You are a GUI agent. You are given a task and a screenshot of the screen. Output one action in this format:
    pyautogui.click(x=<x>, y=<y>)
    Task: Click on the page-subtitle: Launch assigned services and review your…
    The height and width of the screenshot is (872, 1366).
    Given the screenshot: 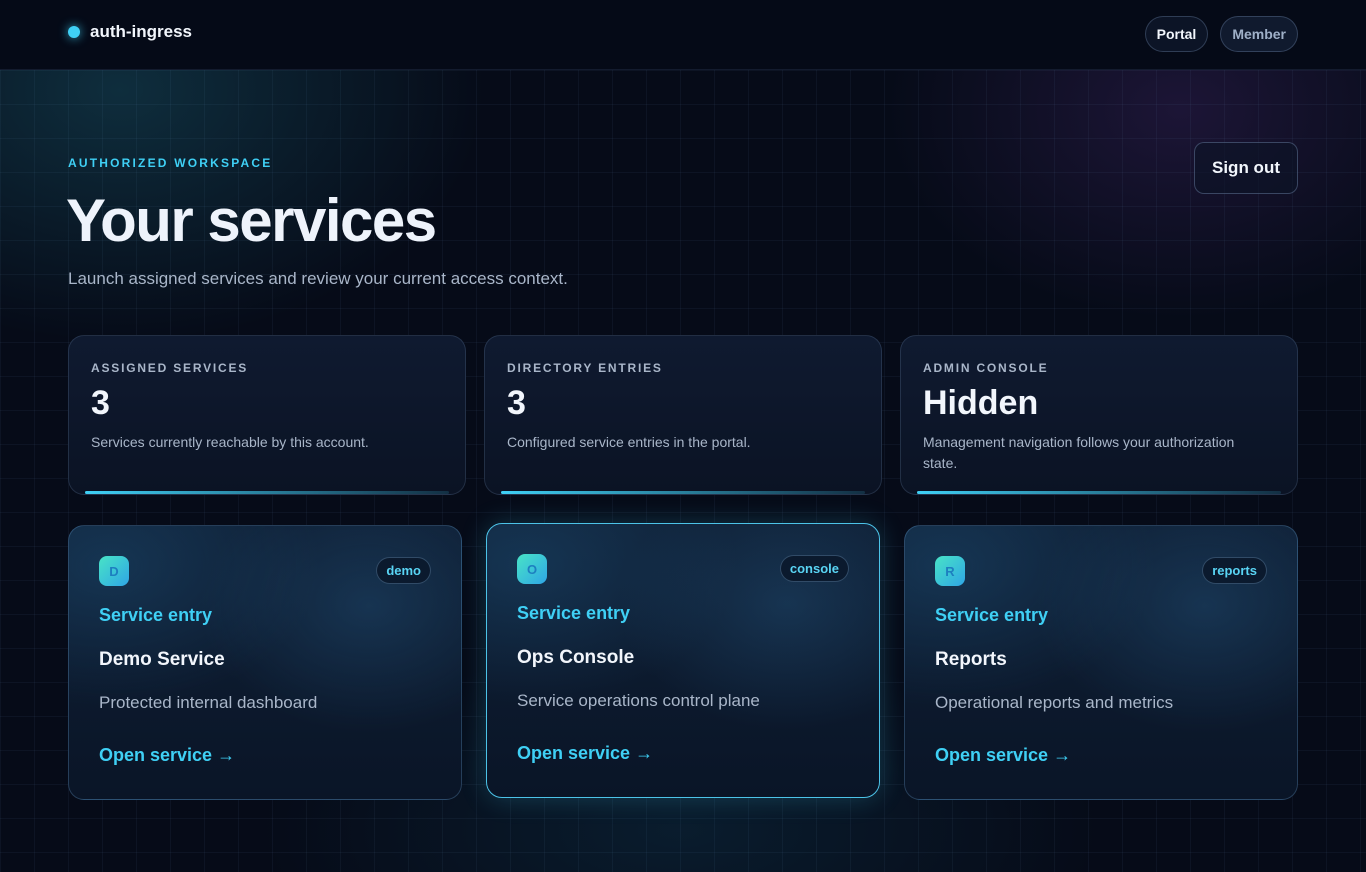 What is the action you would take?
    pyautogui.click(x=318, y=278)
    